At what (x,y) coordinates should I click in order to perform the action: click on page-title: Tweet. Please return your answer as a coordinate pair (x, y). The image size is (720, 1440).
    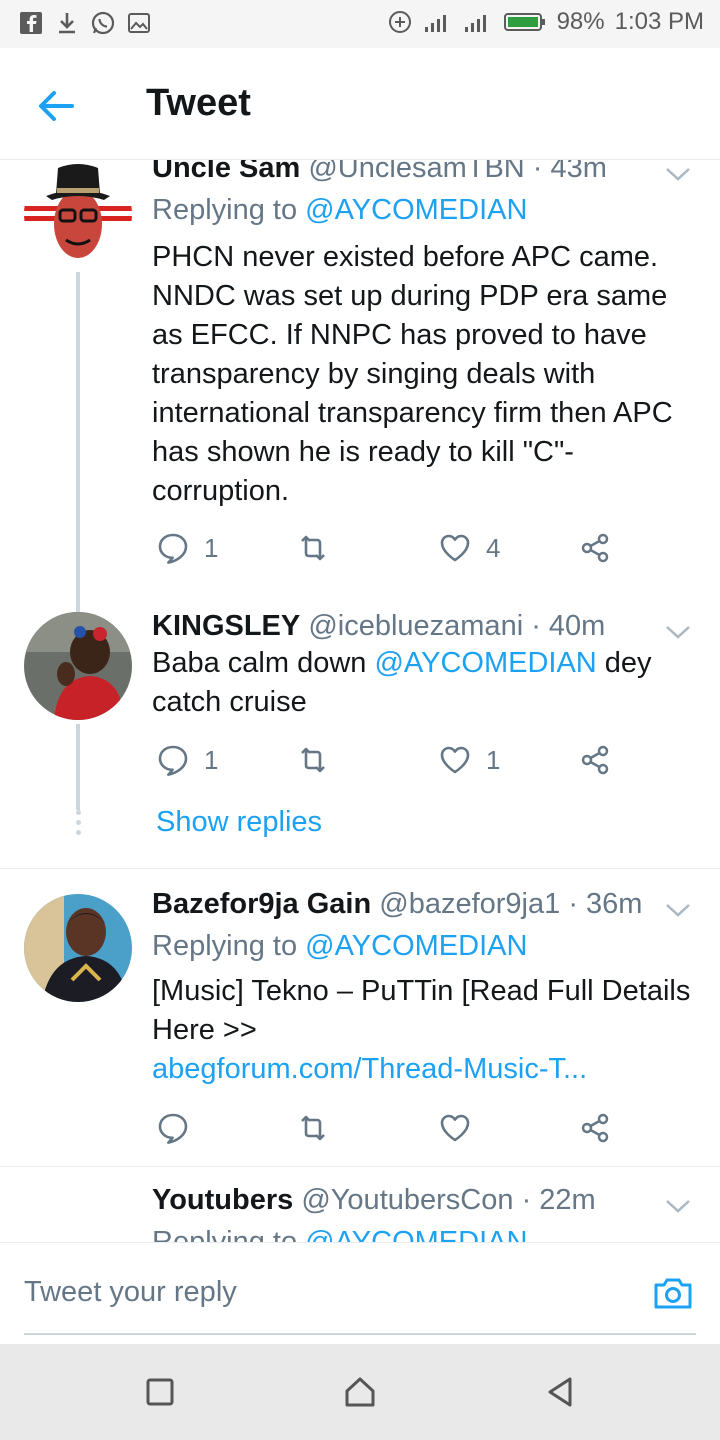
    Looking at the image, I should click on (198, 103).